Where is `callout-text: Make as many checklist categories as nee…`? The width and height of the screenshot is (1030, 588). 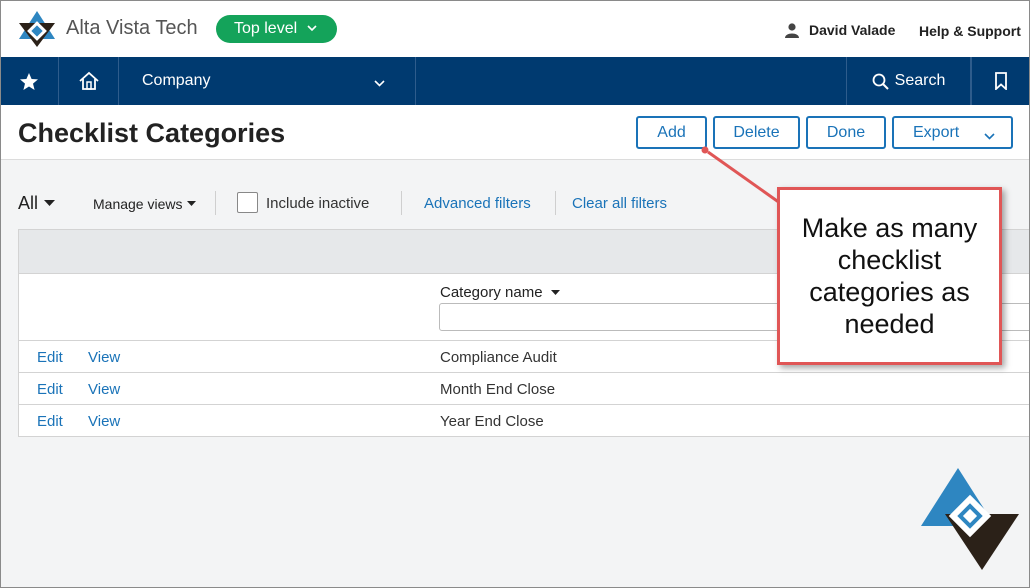
callout-text: Make as many checklist categories as nee… is located at coordinates (889, 276).